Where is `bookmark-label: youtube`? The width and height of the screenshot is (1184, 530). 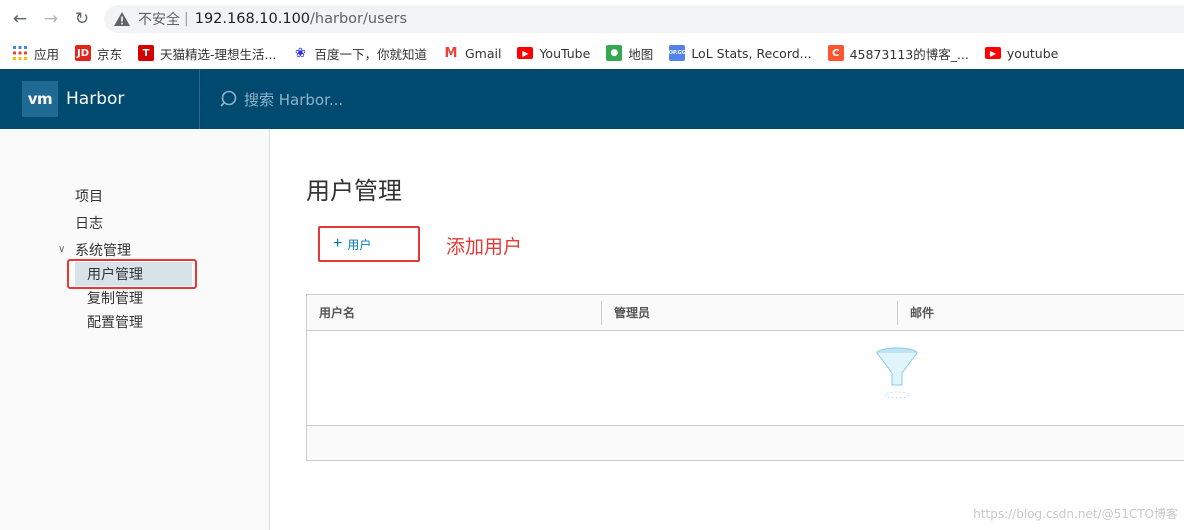 bookmark-label: youtube is located at coordinates (1032, 53).